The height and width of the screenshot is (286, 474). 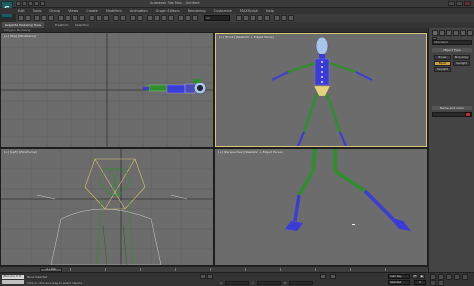 What do you see at coordinates (433, 283) in the screenshot?
I see `orbit-icon` at bounding box center [433, 283].